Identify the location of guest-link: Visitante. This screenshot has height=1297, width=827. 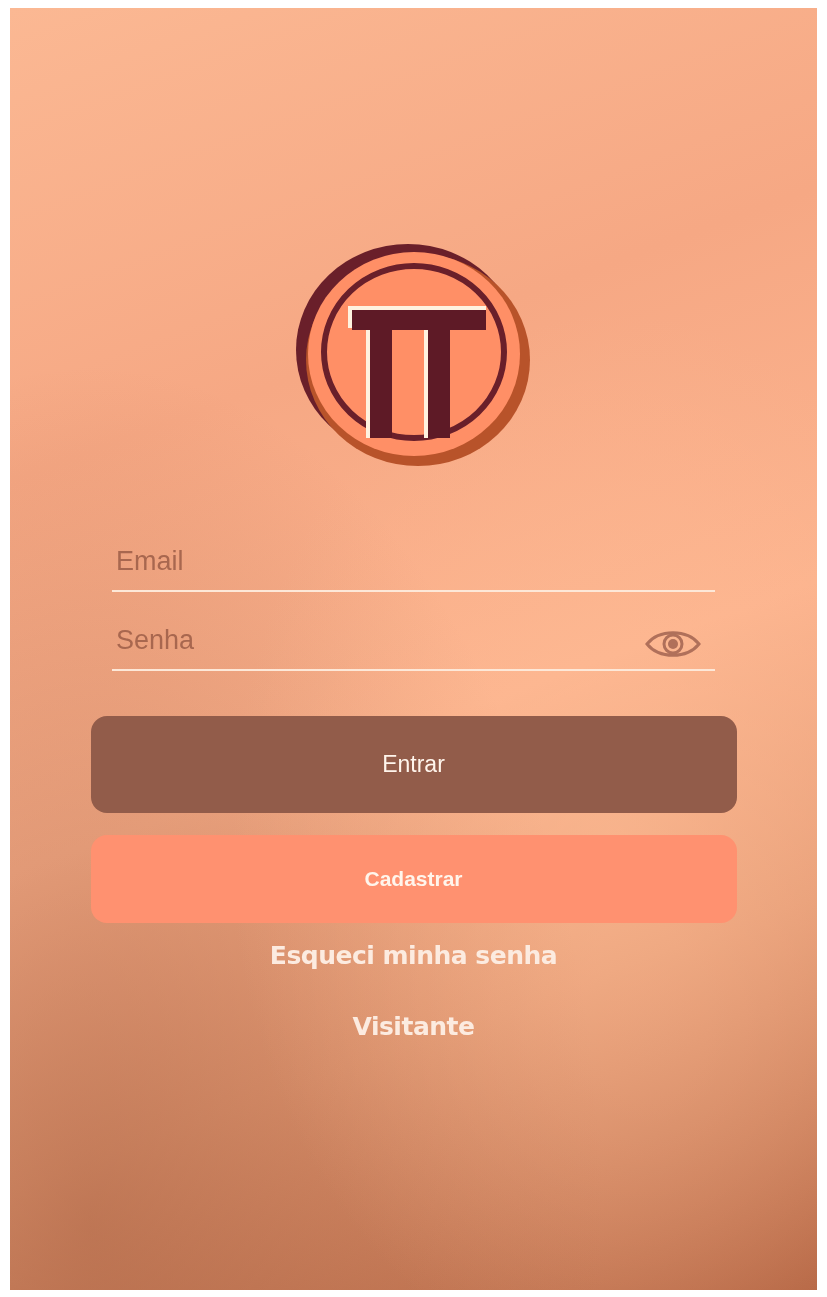
(413, 1026).